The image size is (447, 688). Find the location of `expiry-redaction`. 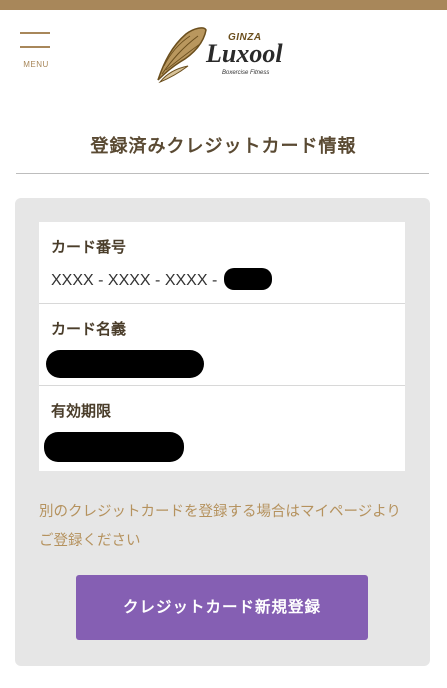

expiry-redaction is located at coordinates (114, 447).